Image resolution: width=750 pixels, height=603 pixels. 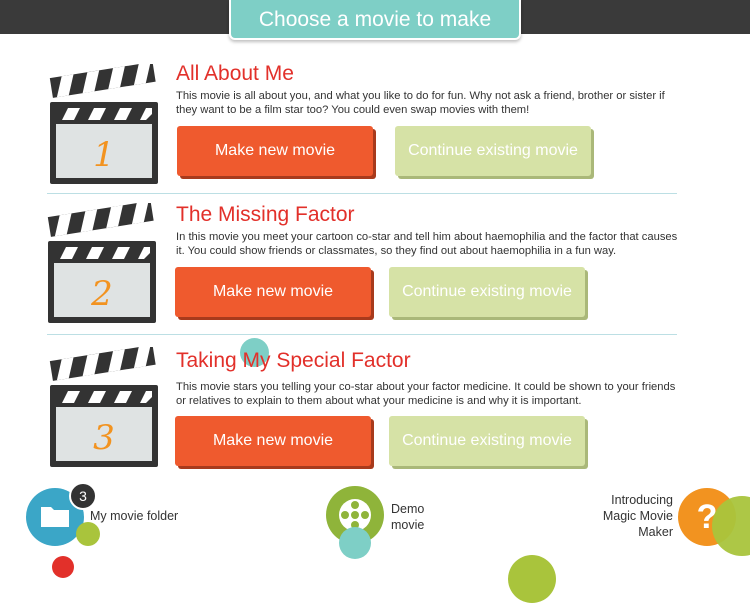 I want to click on intro-line1: Introducing, so click(x=642, y=500).